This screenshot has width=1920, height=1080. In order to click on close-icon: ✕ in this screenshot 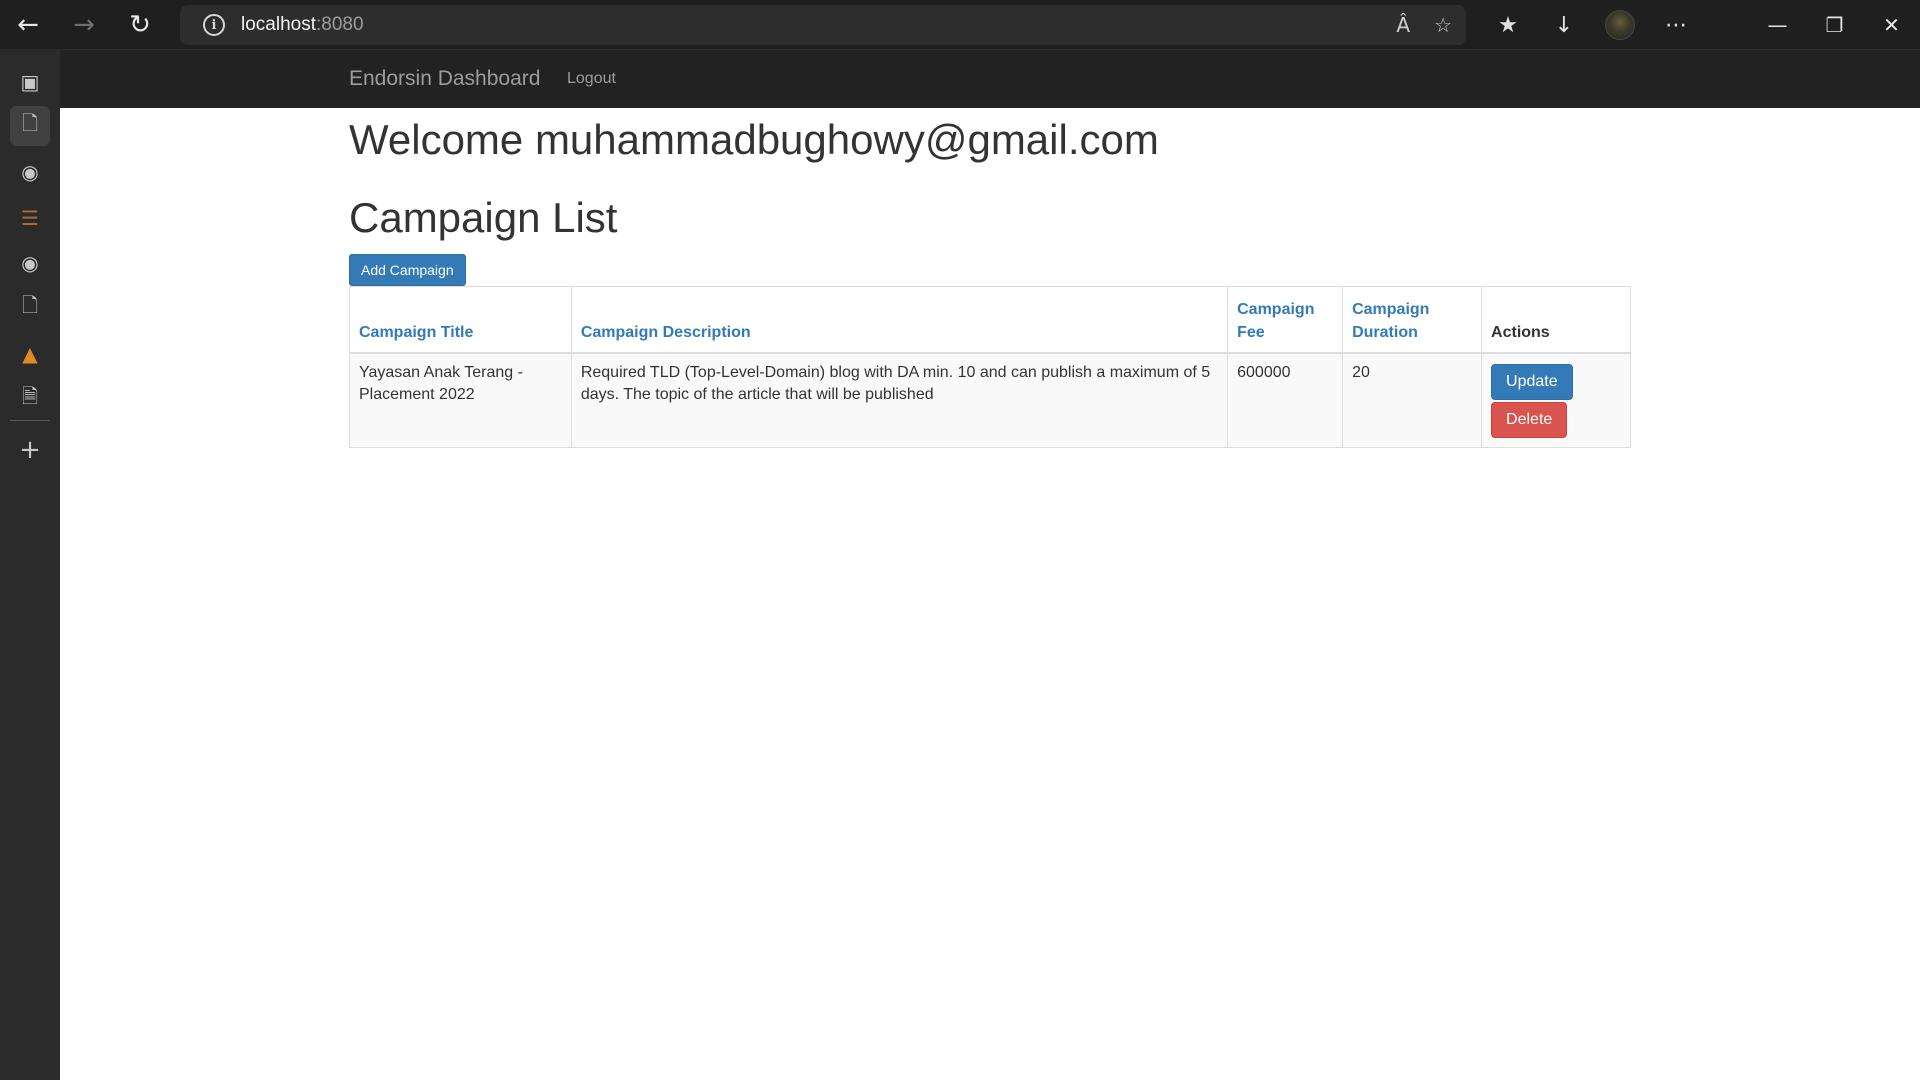, I will do `click(1891, 25)`.